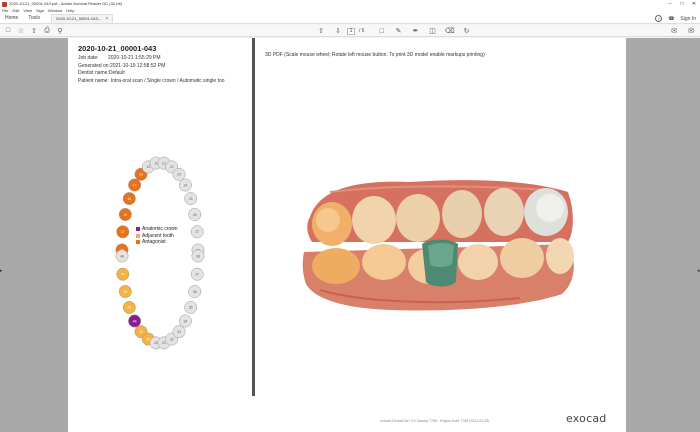 The width and height of the screenshot is (700, 432). I want to click on tooth-26: 26, so click(195, 214).